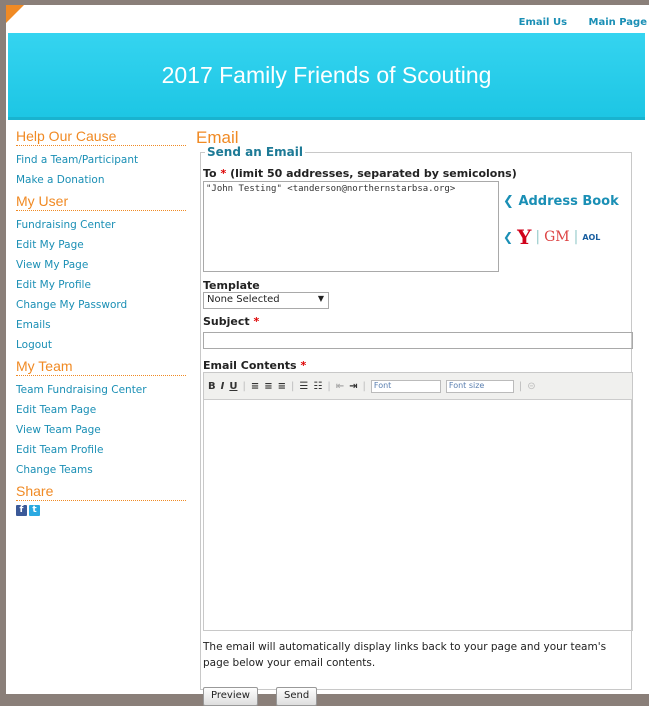 Image resolution: width=649 pixels, height=706 pixels. Describe the element at coordinates (543, 22) in the screenshot. I see `email-us-link: Email Us` at that location.